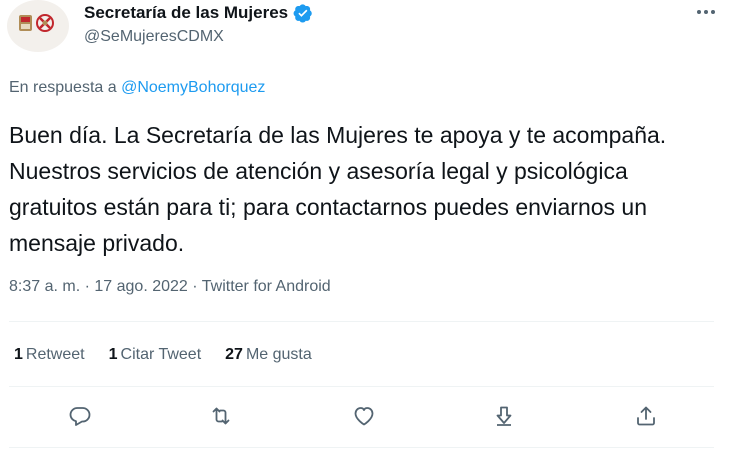 This screenshot has width=736, height=452. I want to click on verified-badge-icon, so click(303, 13).